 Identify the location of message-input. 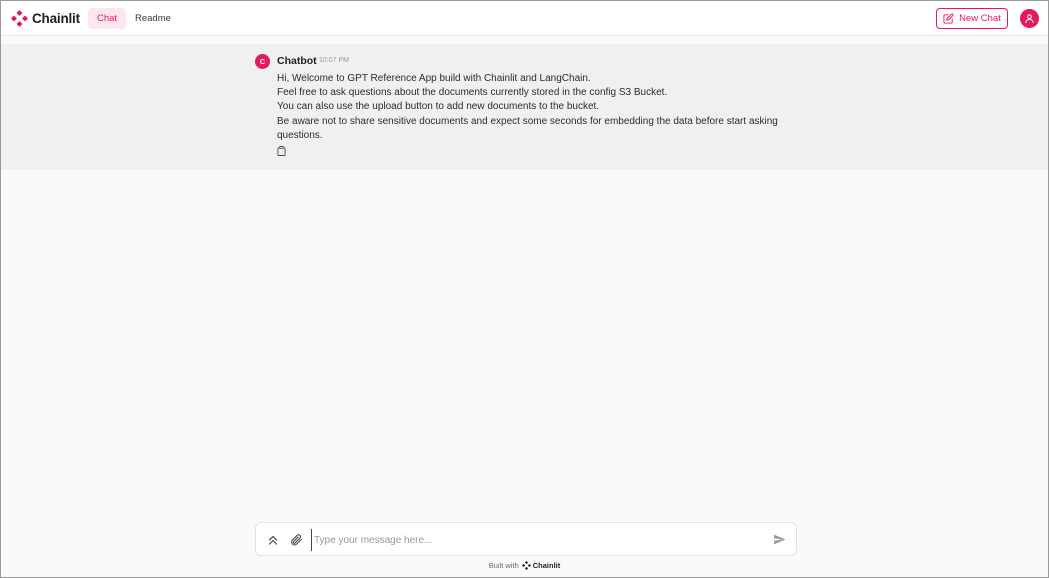
(531, 540).